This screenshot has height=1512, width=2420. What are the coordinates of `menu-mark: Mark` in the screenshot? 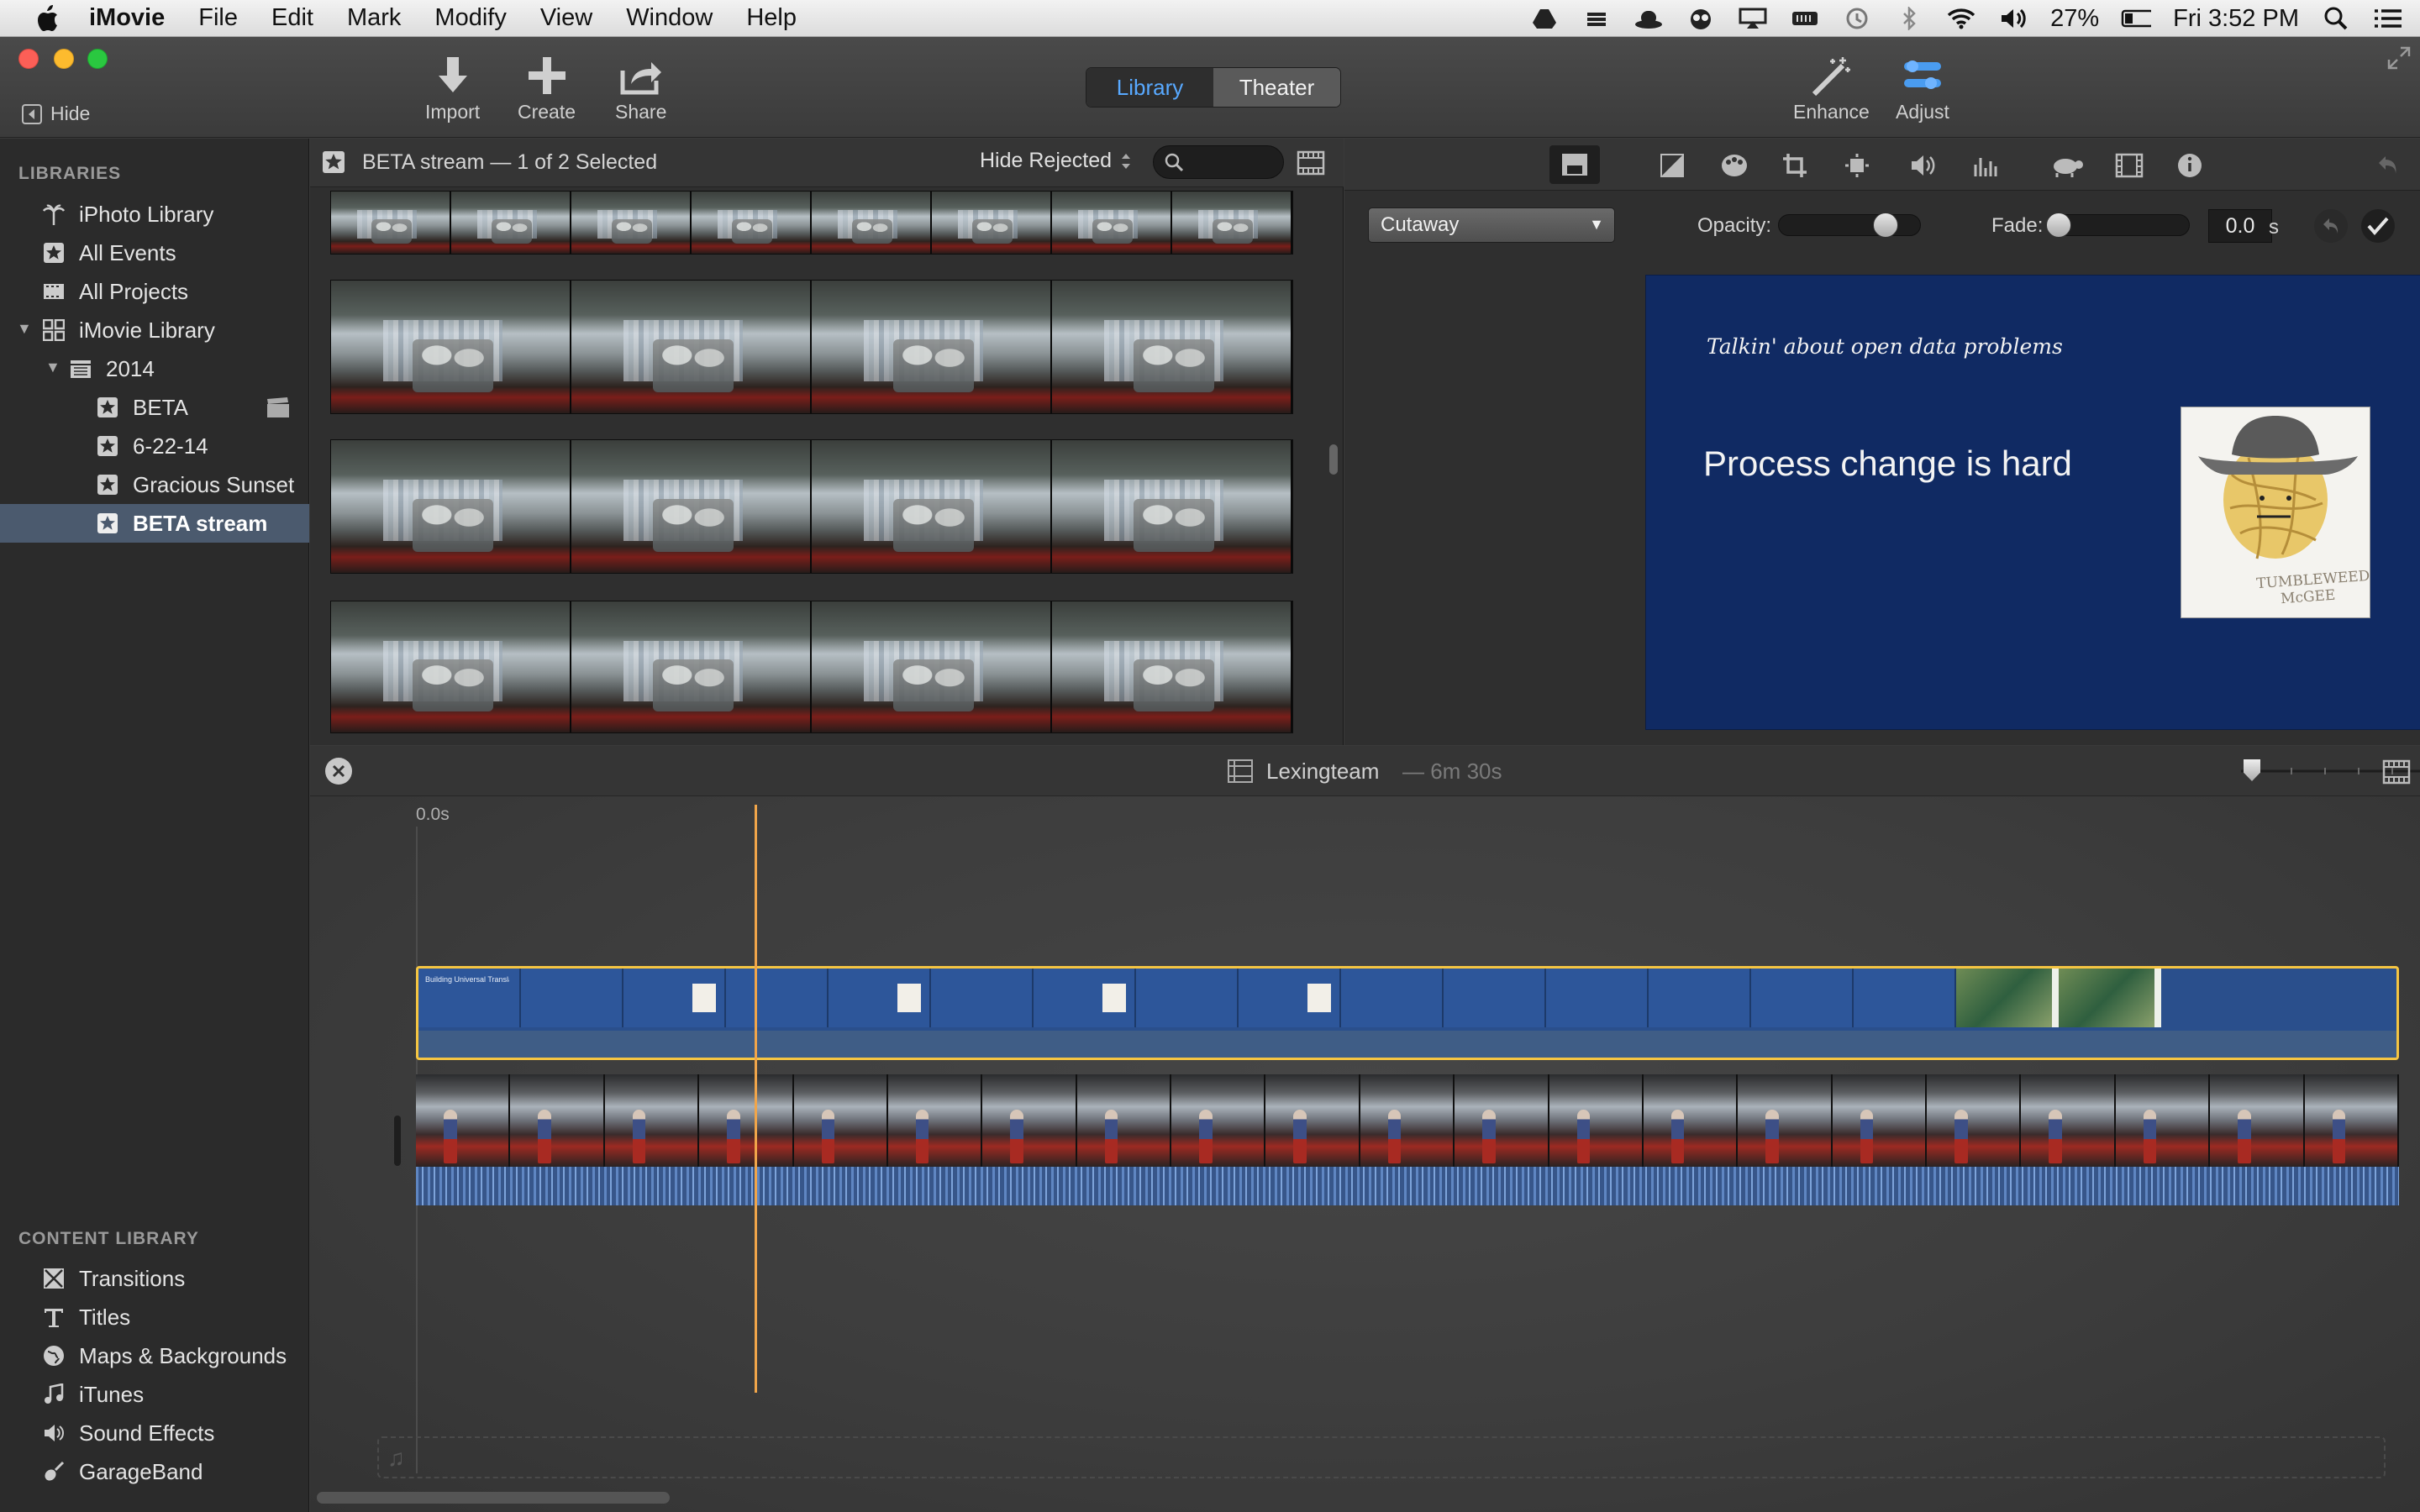 It's located at (374, 18).